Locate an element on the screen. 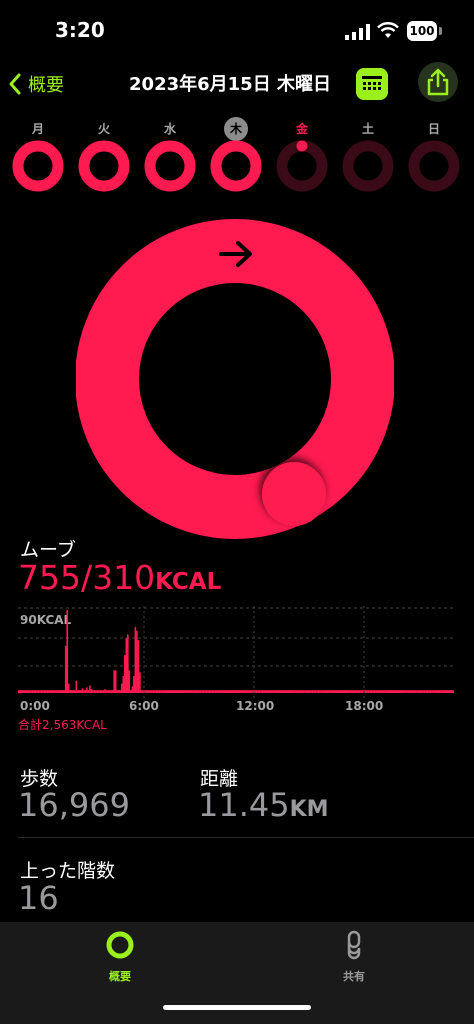 This screenshot has width=474, height=1024. distance-number: 11.45 is located at coordinates (244, 805).